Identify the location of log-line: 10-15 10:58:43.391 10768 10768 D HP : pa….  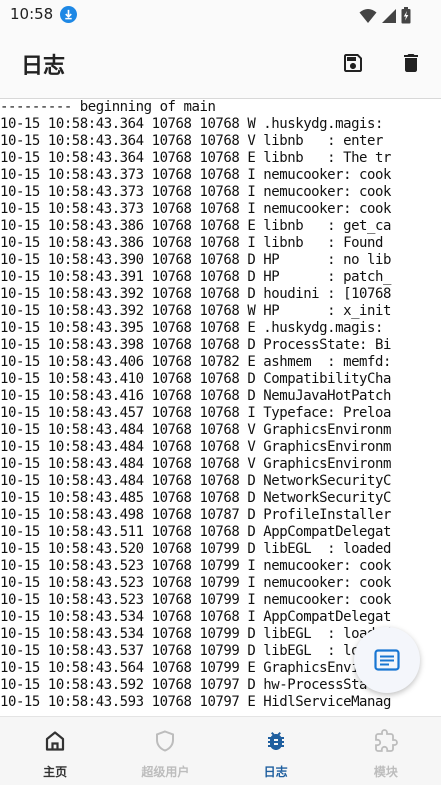
(195, 277).